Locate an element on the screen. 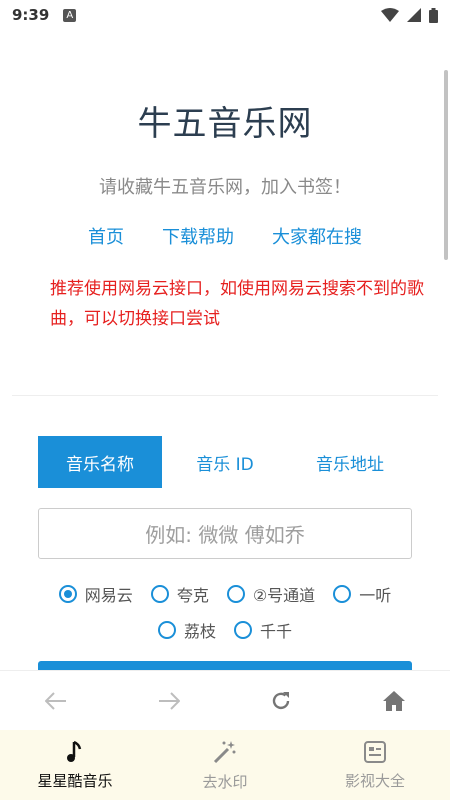 The image size is (450, 800). radio-channel-2: ②号通道 is located at coordinates (271, 594).